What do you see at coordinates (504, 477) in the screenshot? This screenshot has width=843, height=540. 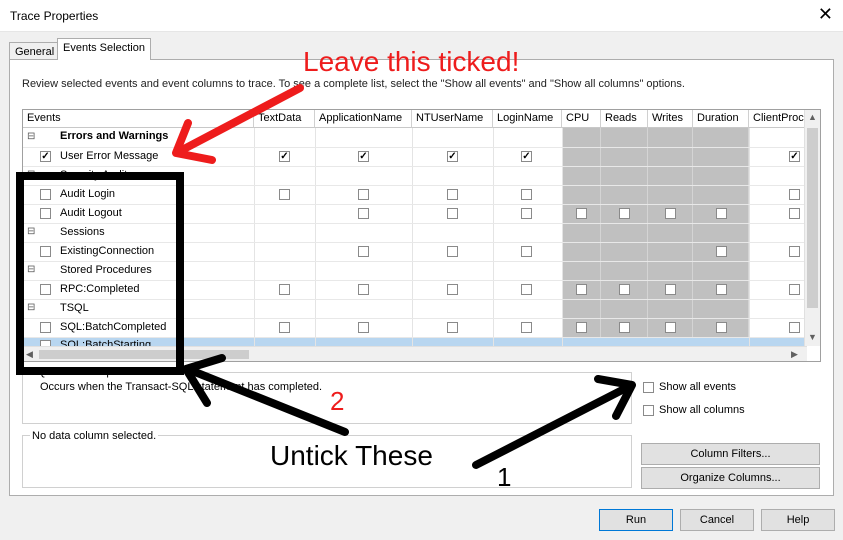 I see `annotation-number-1: 1` at bounding box center [504, 477].